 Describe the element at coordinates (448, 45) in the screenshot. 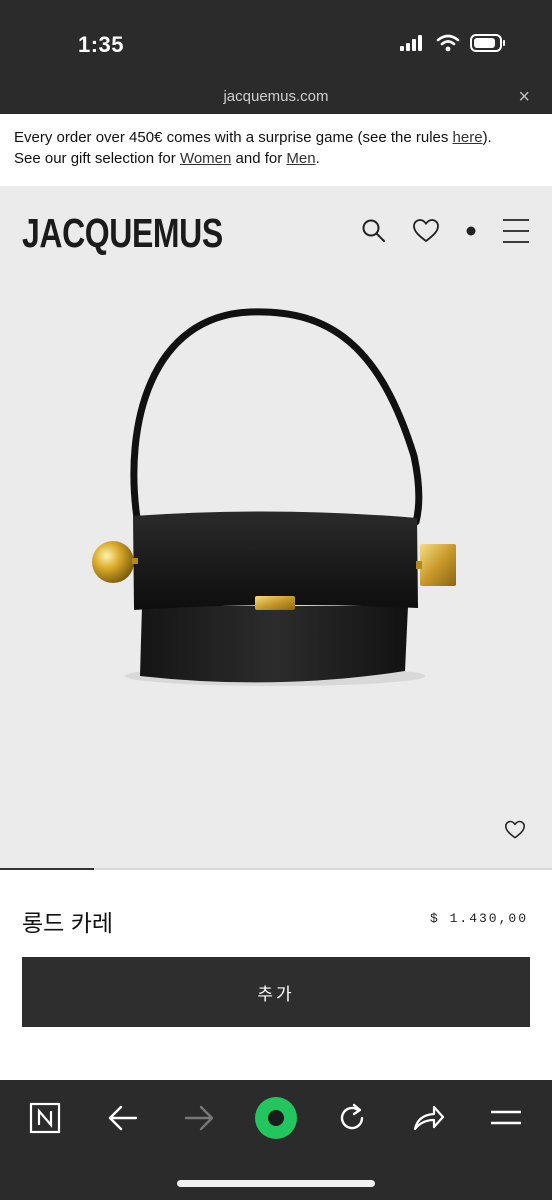

I see `wifi-icon` at that location.